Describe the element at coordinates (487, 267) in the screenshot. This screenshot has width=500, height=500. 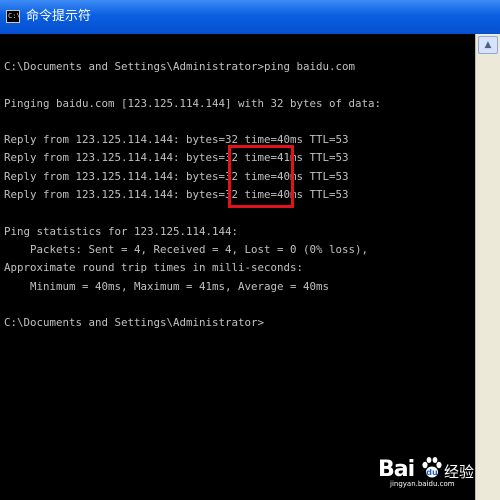
I see `vertical-scrollbar: ▲` at that location.